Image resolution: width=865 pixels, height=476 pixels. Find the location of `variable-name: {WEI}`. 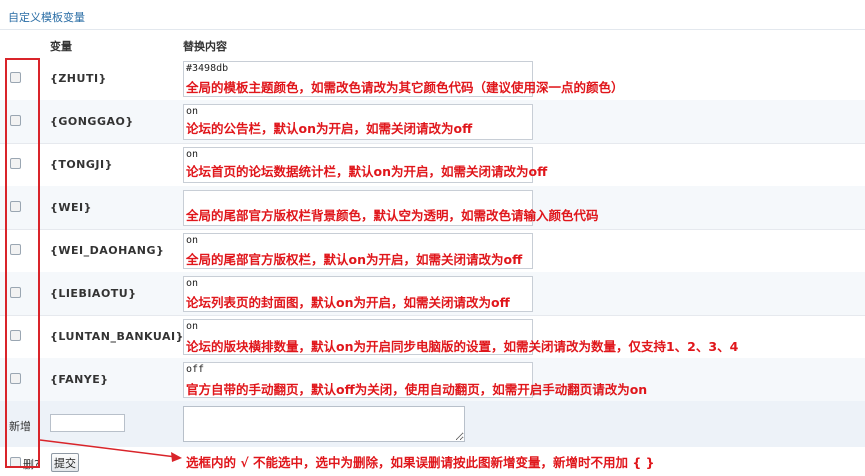

variable-name: {WEI} is located at coordinates (71, 207).